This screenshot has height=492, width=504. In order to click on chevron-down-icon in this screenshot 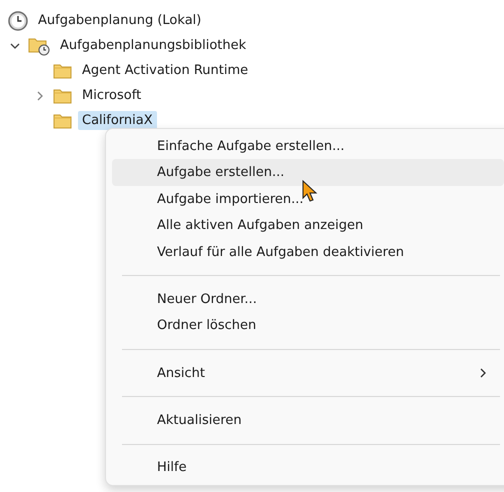, I will do `click(15, 45)`.